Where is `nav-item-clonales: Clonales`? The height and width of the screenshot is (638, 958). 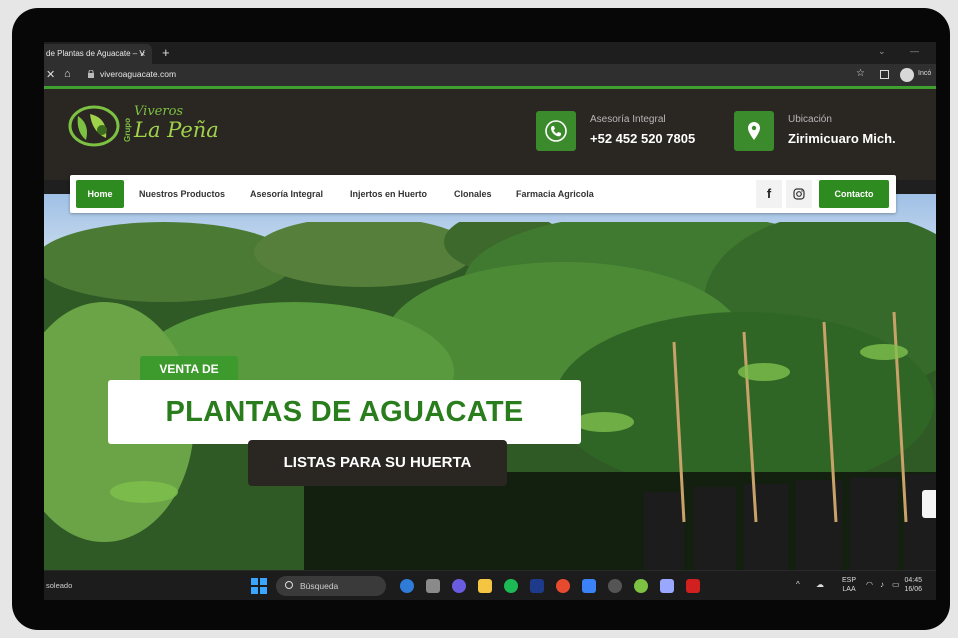 nav-item-clonales: Clonales is located at coordinates (473, 194).